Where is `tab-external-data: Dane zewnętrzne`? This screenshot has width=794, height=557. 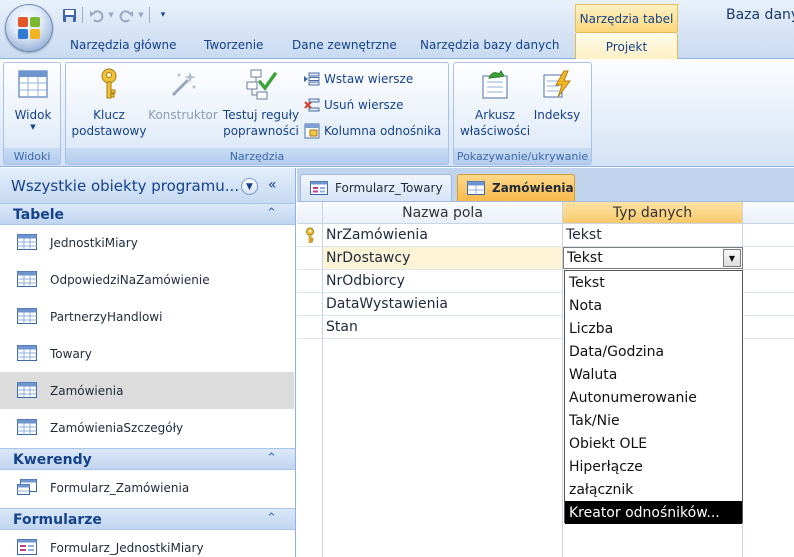 tab-external-data: Dane zewnętrzne is located at coordinates (344, 45).